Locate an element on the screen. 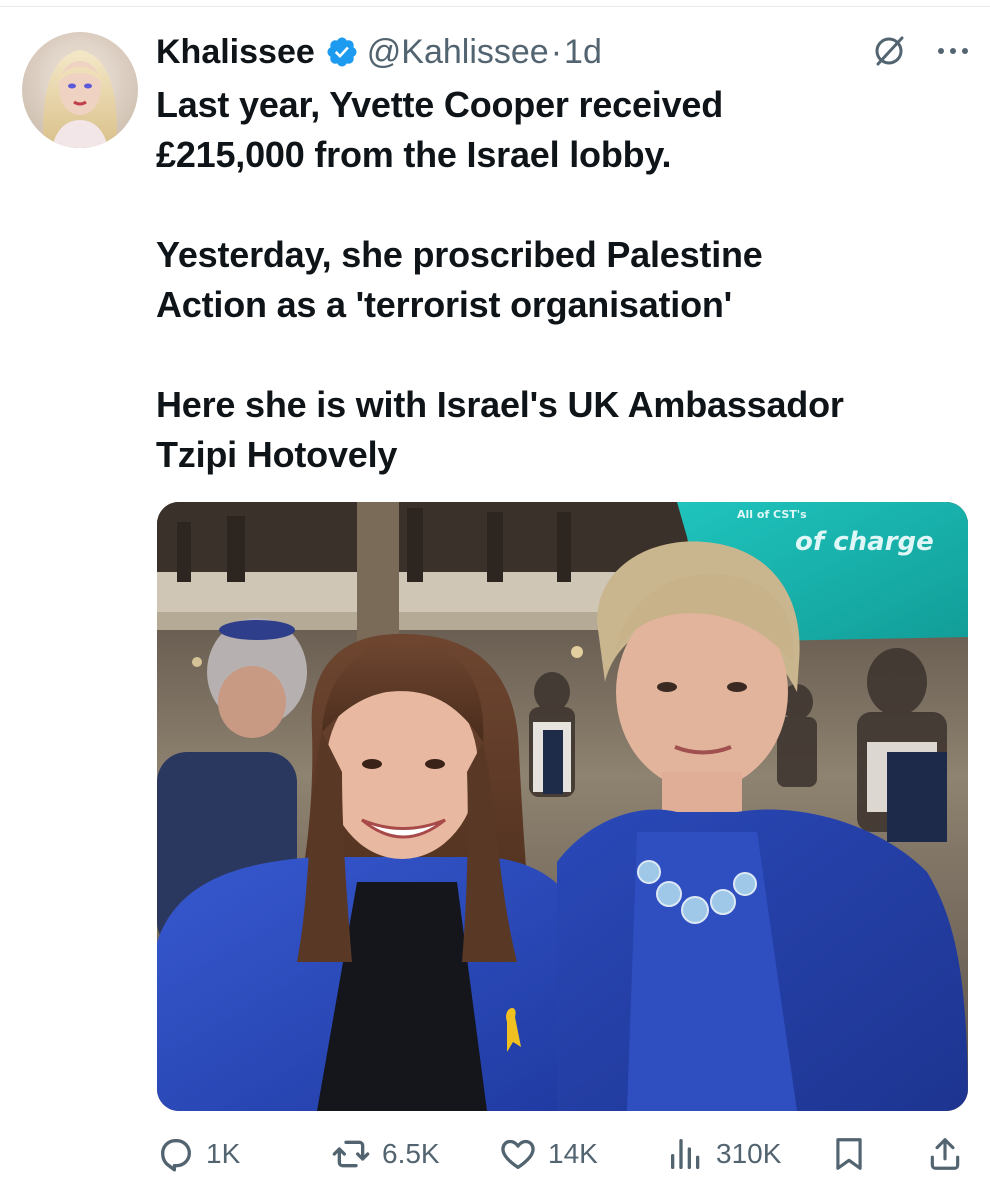 The image size is (990, 1200). like-button: 14K is located at coordinates (548, 1154).